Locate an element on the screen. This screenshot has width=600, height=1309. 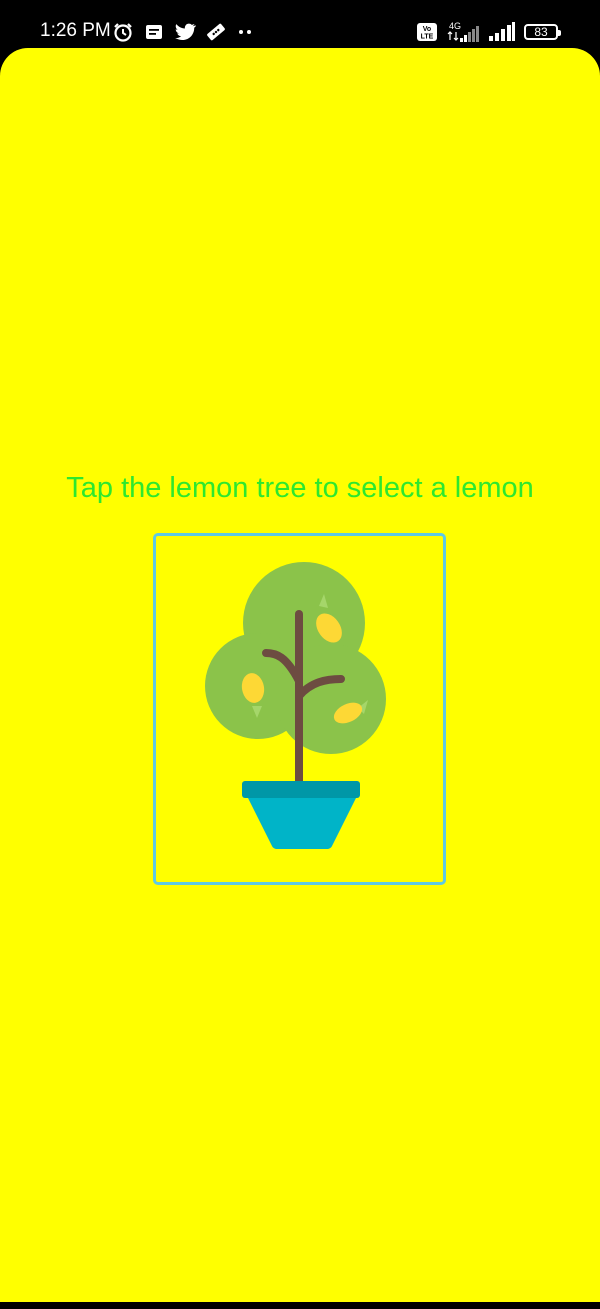
lemon-tree-button is located at coordinates (299, 709).